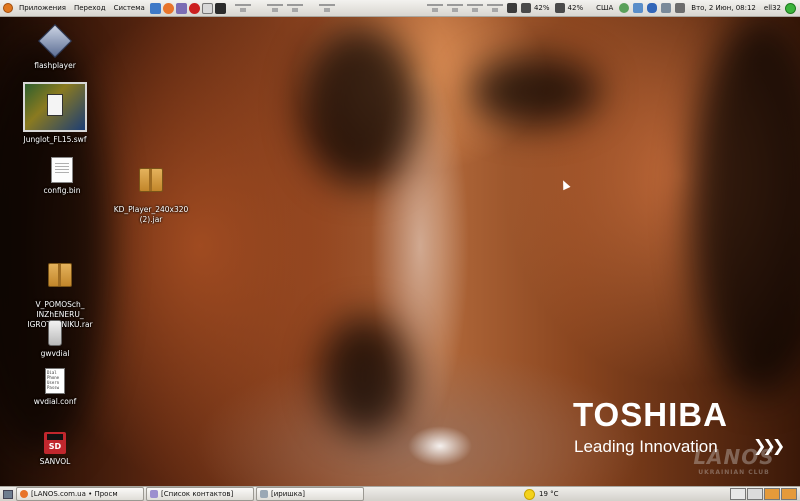  What do you see at coordinates (55, 333) in the screenshot?
I see `phone-icon` at bounding box center [55, 333].